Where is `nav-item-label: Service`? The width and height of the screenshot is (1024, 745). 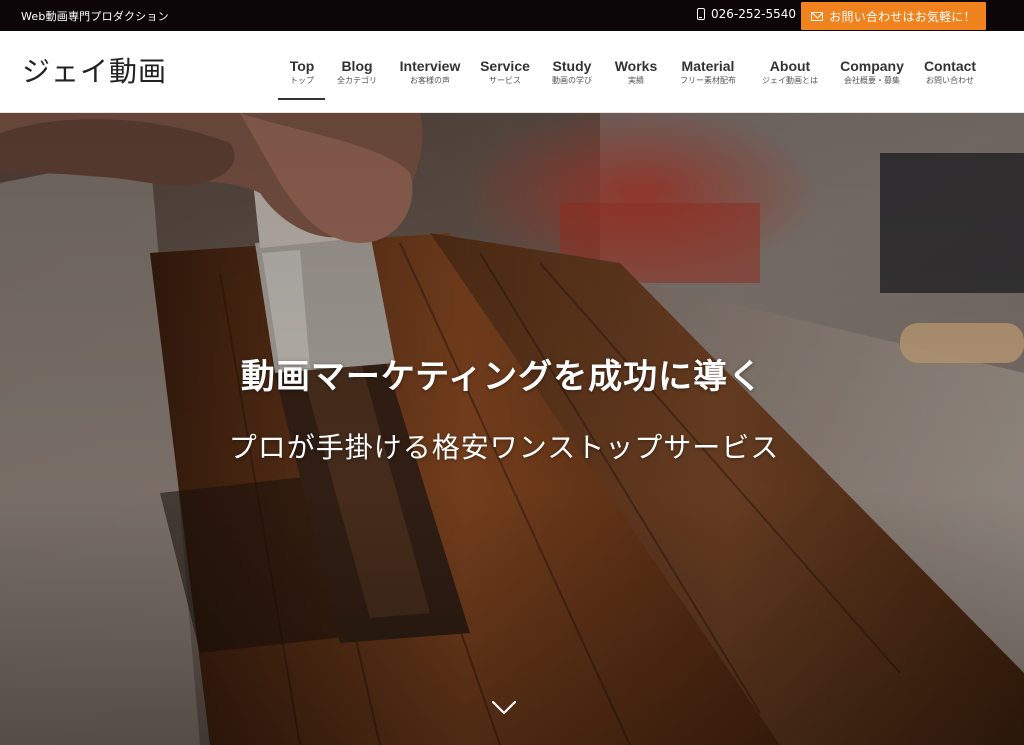
nav-item-label: Service is located at coordinates (505, 66).